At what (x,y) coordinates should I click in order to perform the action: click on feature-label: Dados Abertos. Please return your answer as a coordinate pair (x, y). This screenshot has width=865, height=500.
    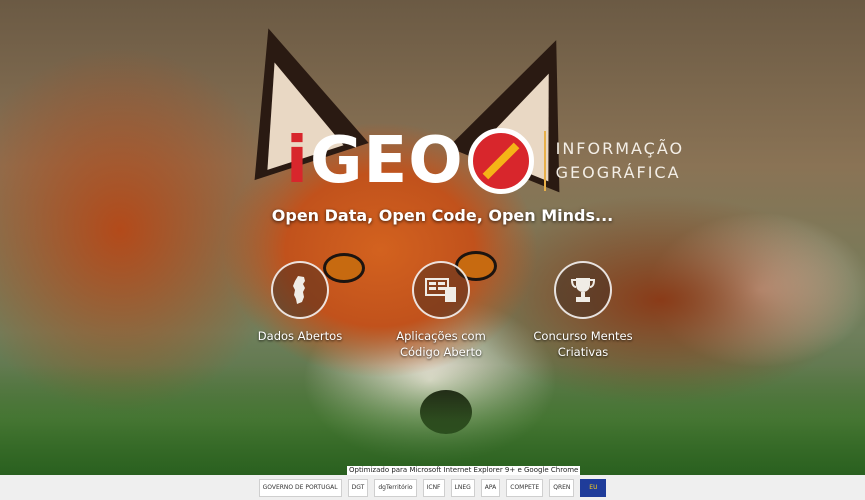
    Looking at the image, I should click on (300, 336).